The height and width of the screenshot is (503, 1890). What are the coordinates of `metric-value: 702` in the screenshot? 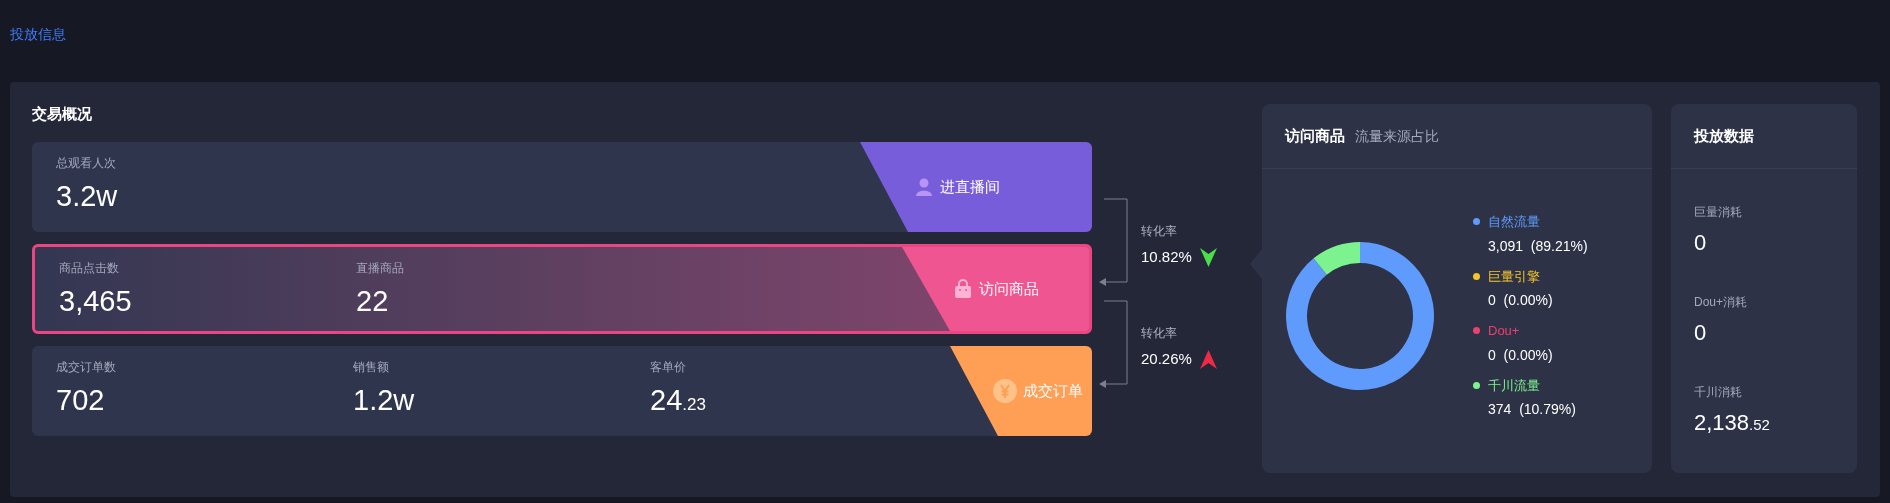 It's located at (81, 400).